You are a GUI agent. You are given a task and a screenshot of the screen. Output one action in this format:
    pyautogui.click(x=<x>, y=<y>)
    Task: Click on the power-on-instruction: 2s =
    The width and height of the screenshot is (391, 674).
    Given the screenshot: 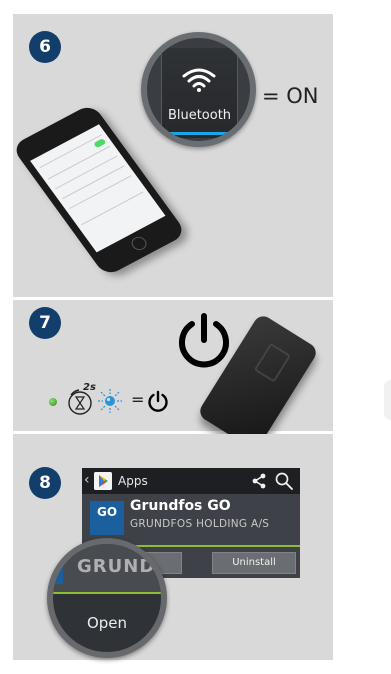 What is the action you would take?
    pyautogui.click(x=122, y=399)
    